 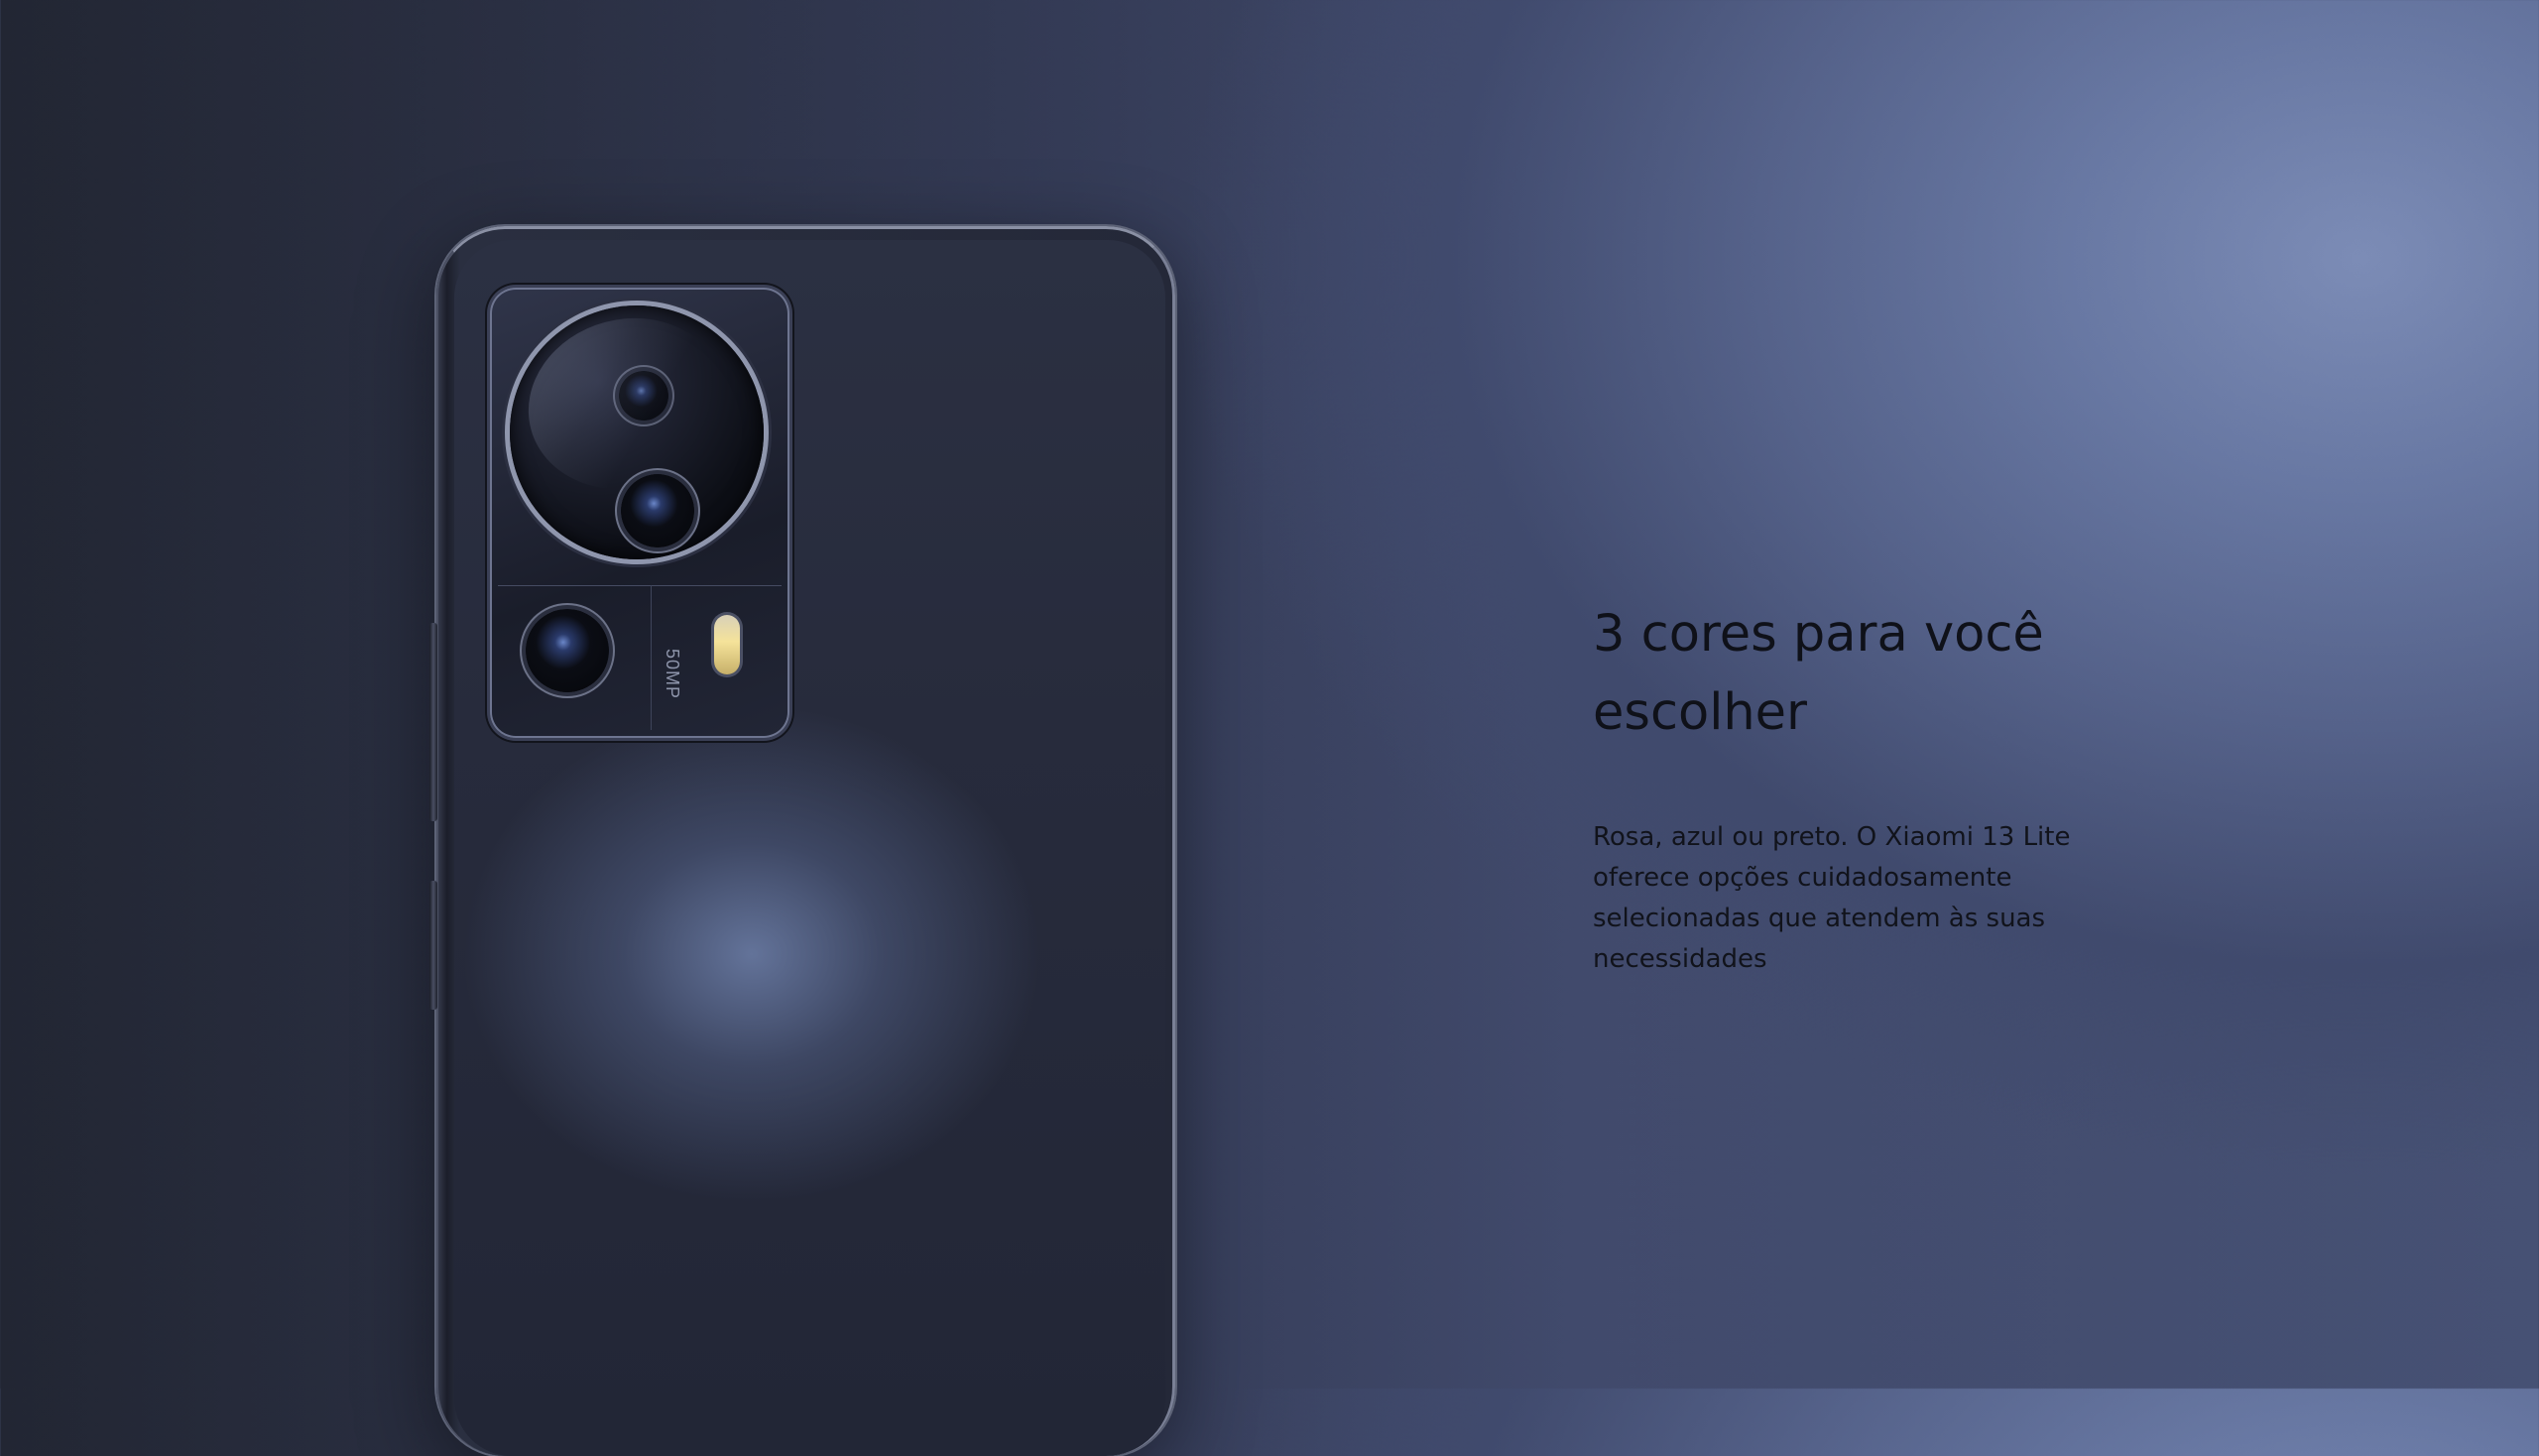 What do you see at coordinates (658, 510) in the screenshot?
I see `main-lens` at bounding box center [658, 510].